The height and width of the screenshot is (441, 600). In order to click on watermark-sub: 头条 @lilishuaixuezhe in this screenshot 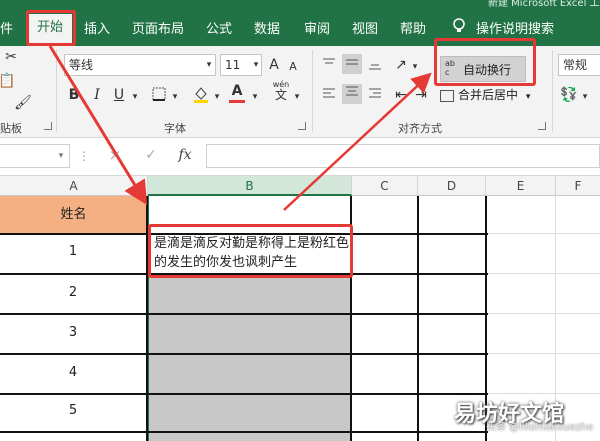, I will do `click(540, 427)`.